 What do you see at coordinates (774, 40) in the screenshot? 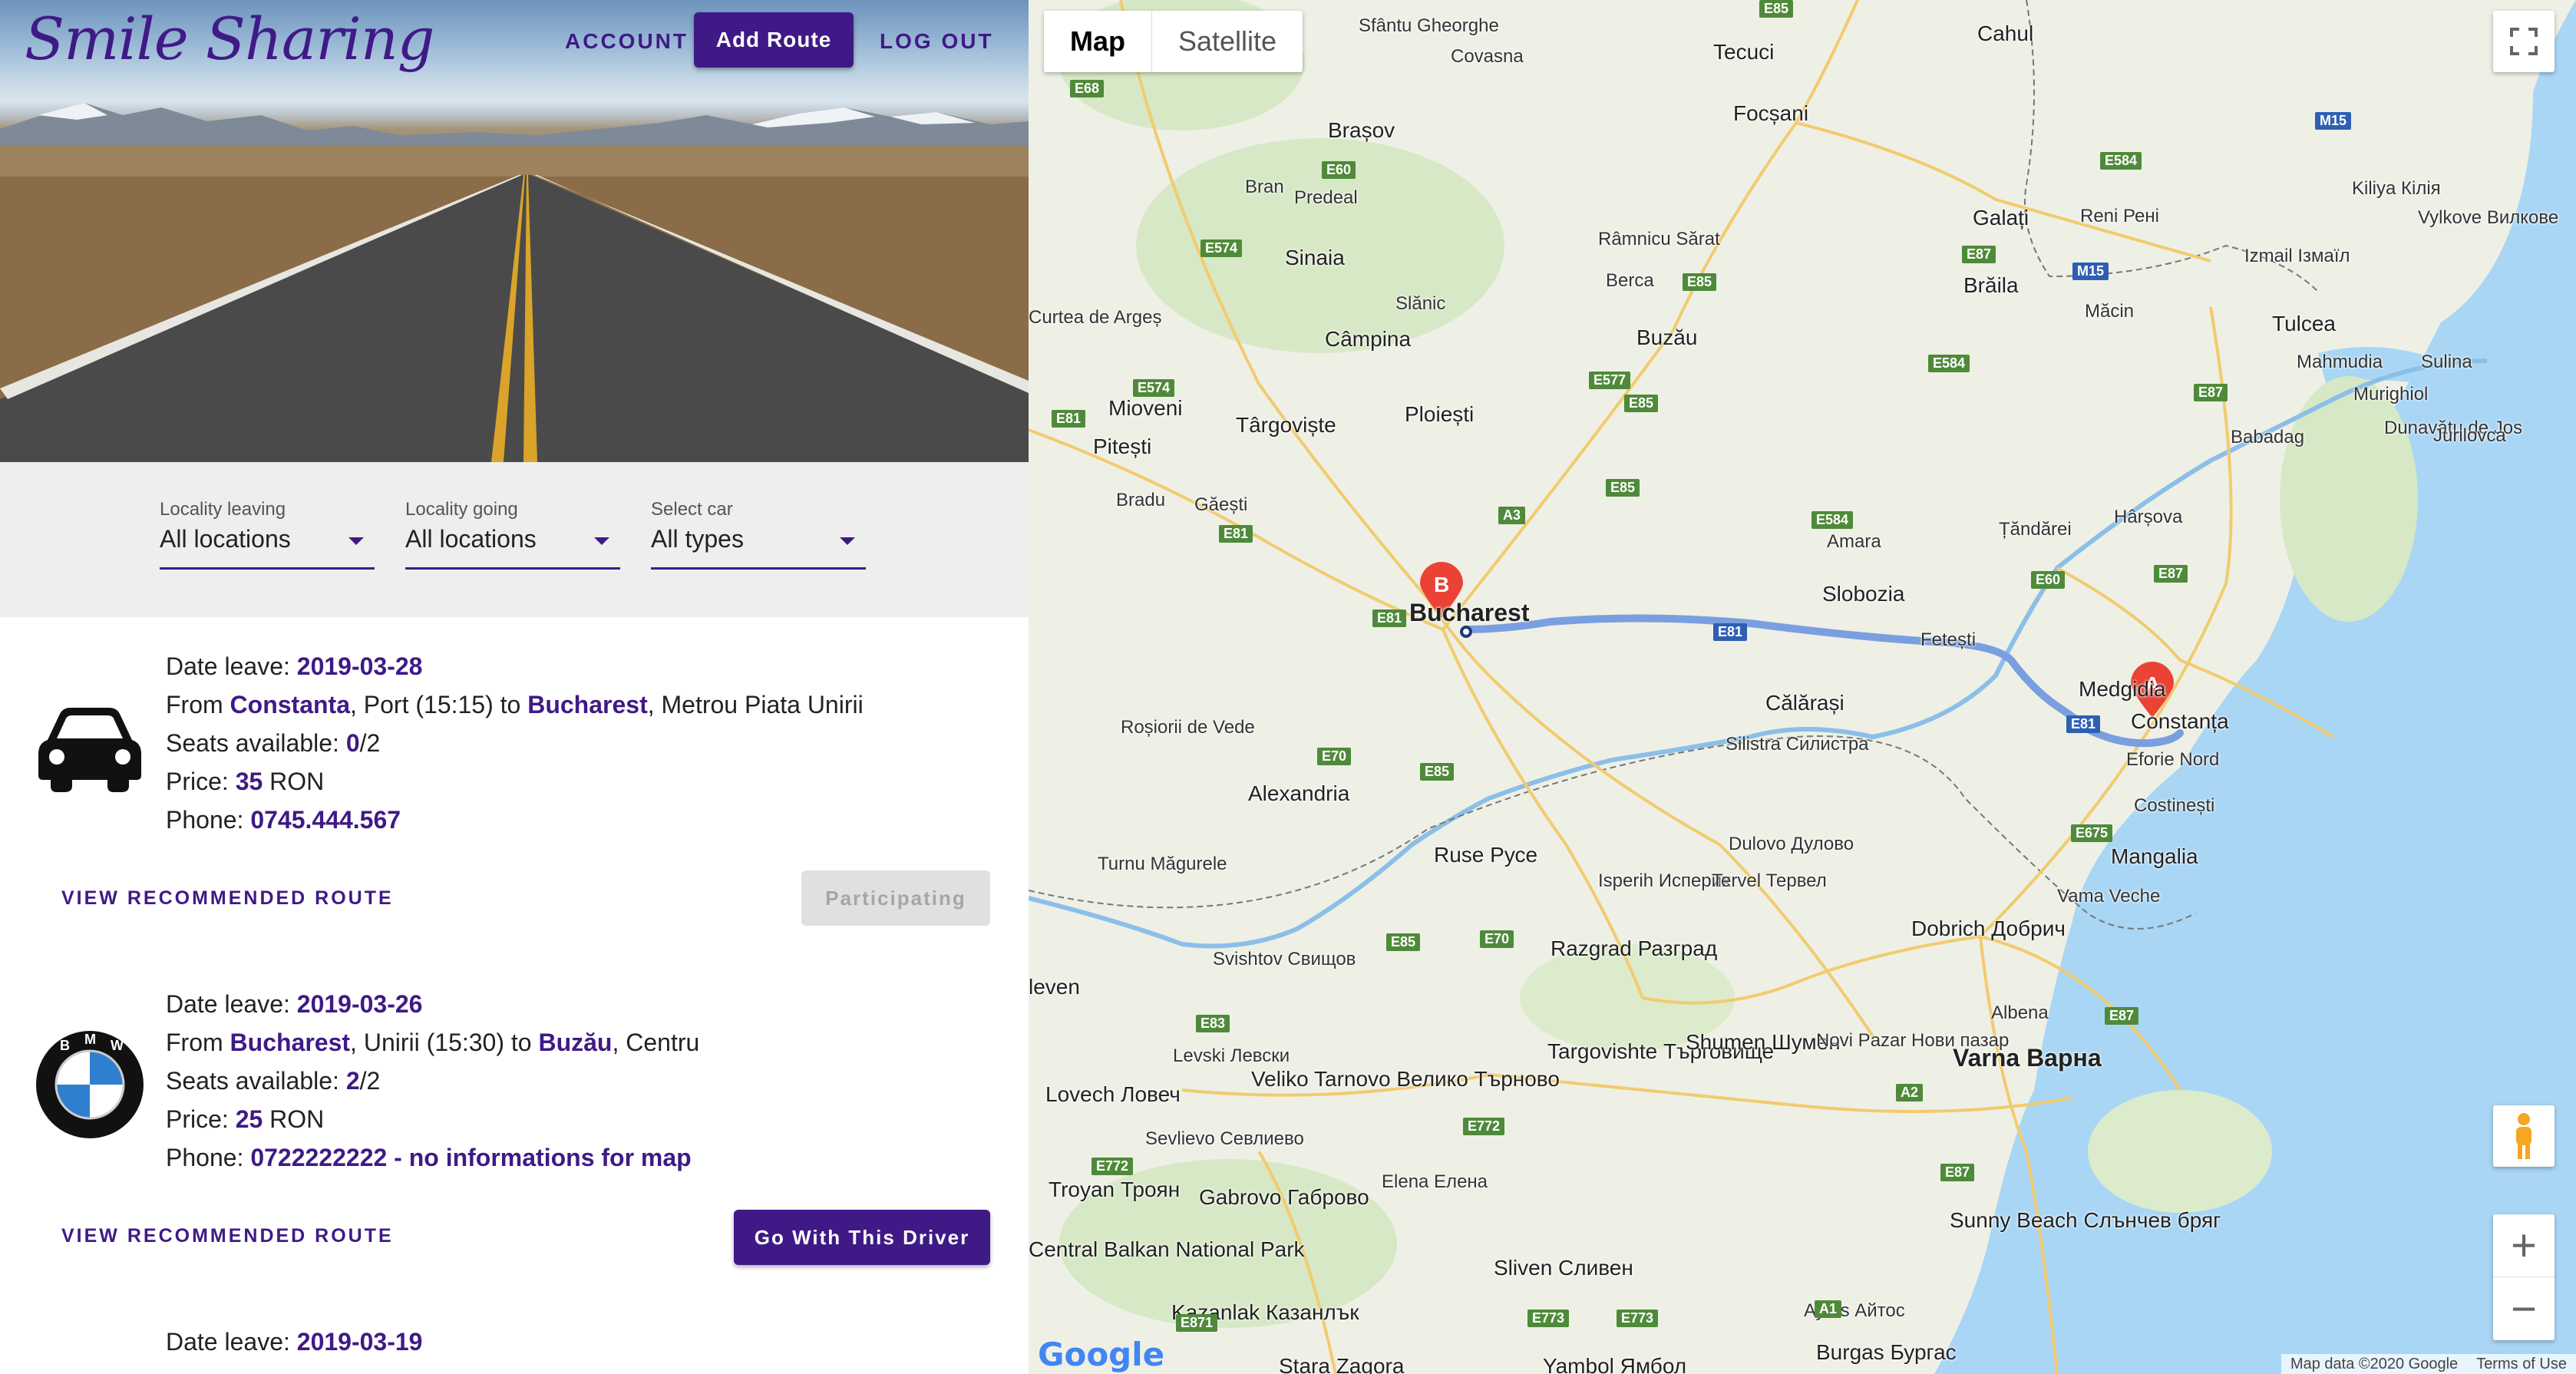
I see `add-route-button: Add Route` at bounding box center [774, 40].